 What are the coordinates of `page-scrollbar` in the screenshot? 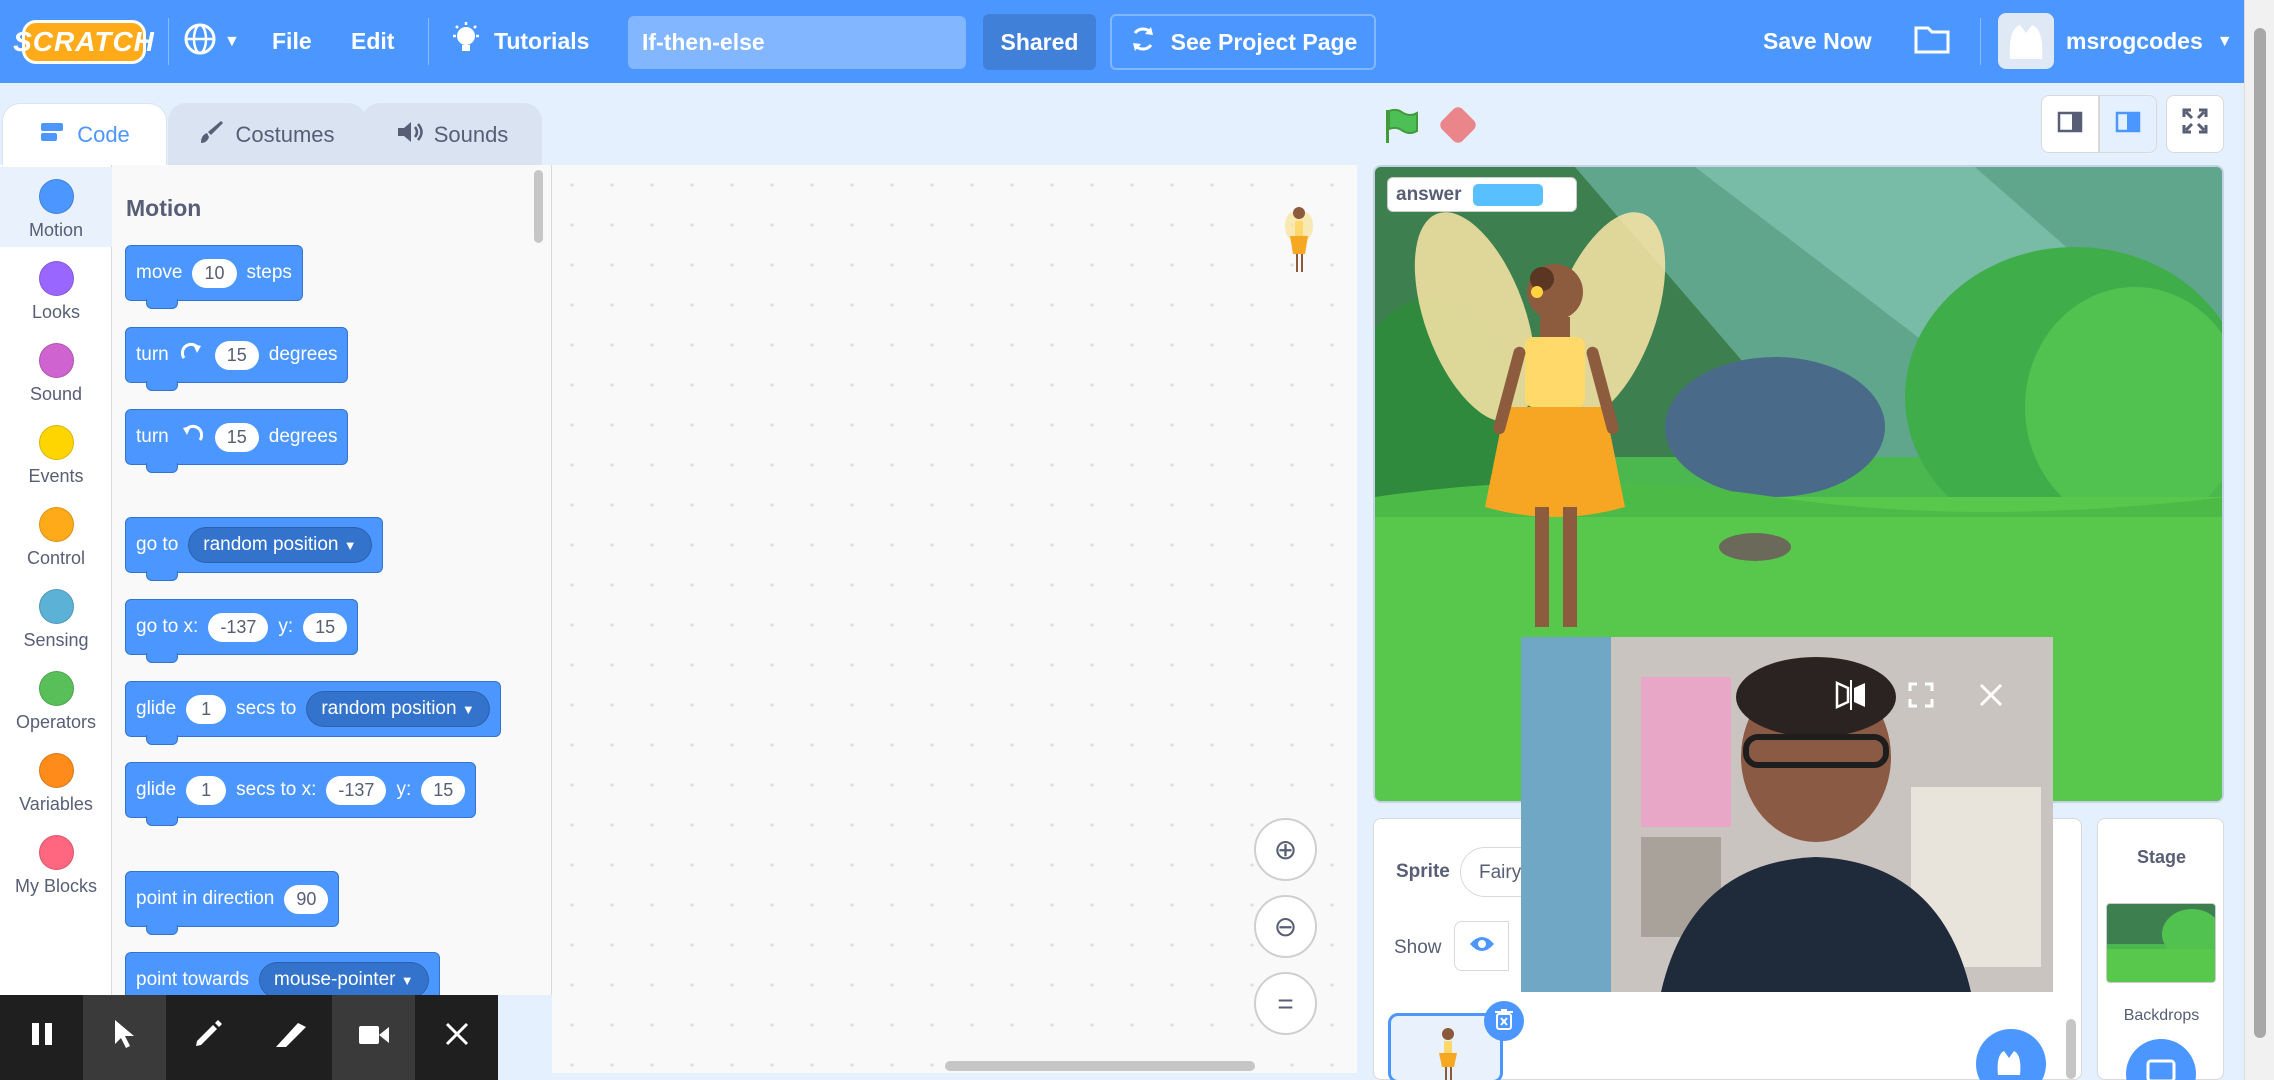 It's located at (2259, 540).